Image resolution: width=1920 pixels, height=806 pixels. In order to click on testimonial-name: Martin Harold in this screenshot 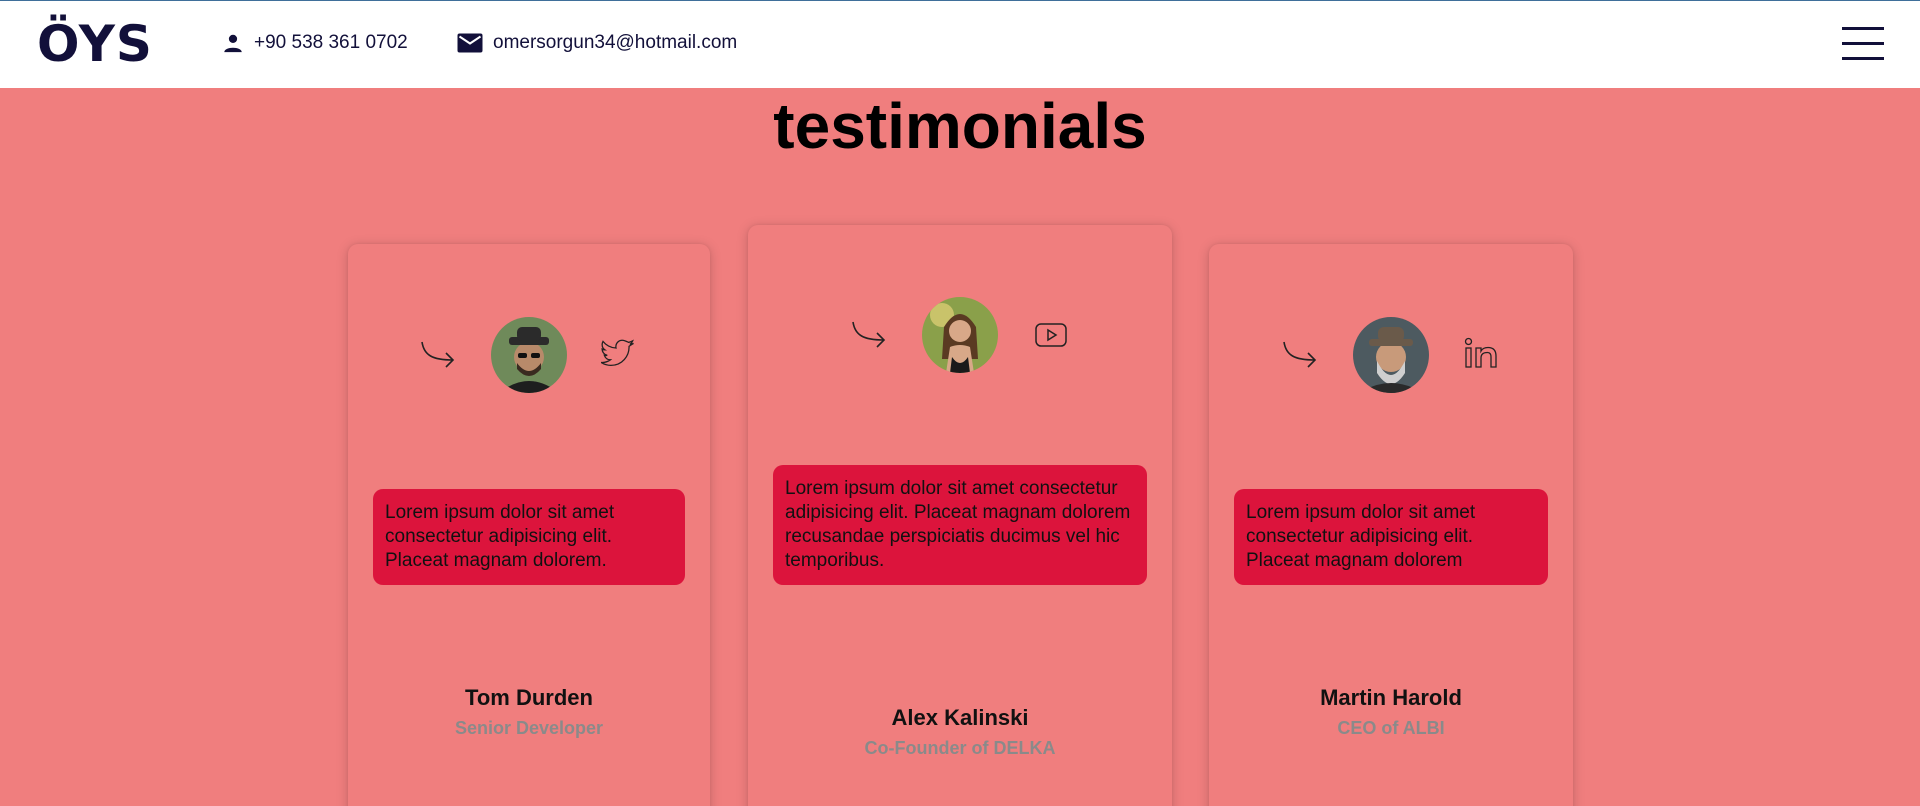, I will do `click(1391, 697)`.